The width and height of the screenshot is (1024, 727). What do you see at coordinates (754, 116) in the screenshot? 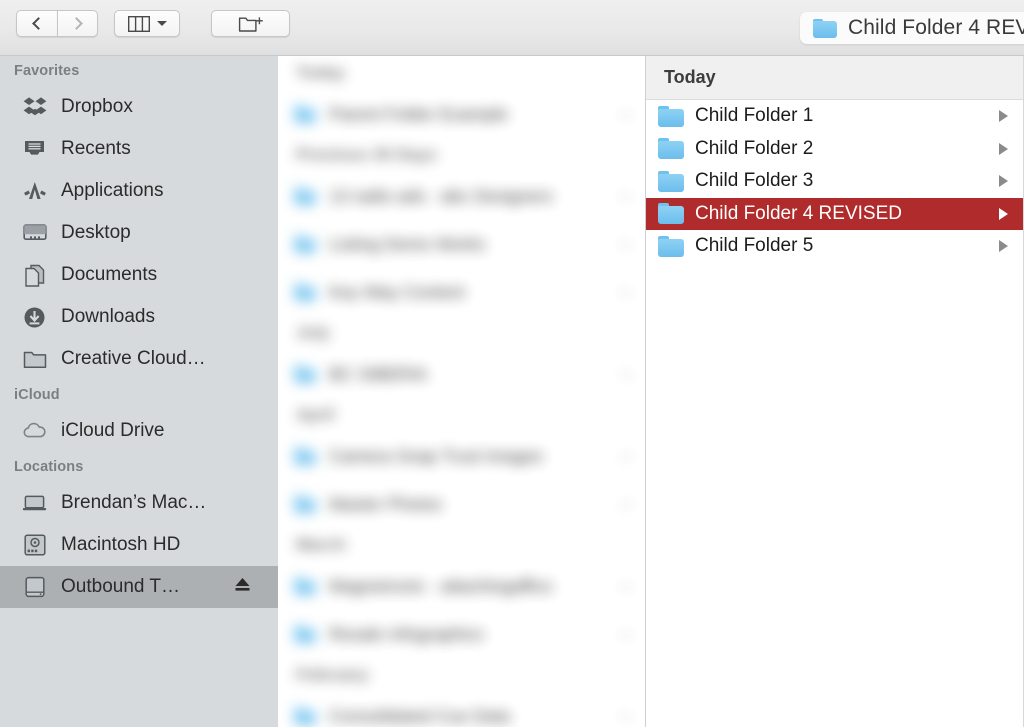
I see `list-item-label: Child Folder 1` at bounding box center [754, 116].